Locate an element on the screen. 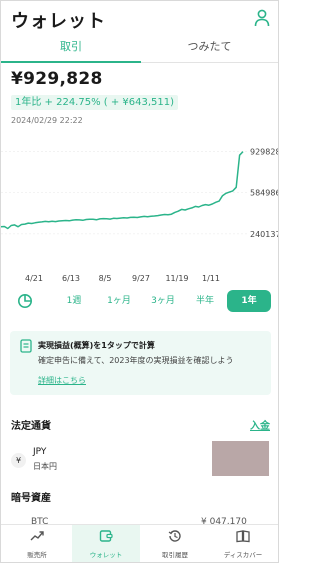 The width and height of the screenshot is (320, 563). nav-label: 販売所 is located at coordinates (37, 555).